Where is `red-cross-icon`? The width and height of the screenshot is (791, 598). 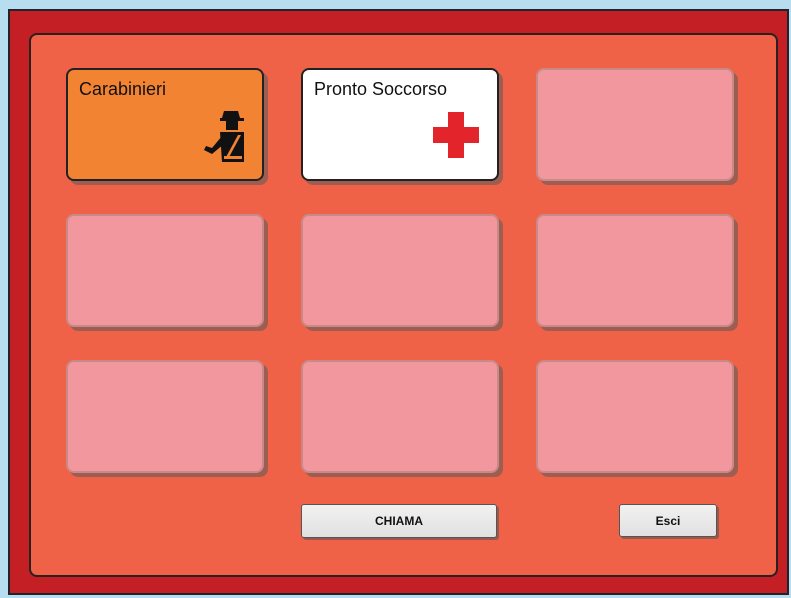 red-cross-icon is located at coordinates (456, 137).